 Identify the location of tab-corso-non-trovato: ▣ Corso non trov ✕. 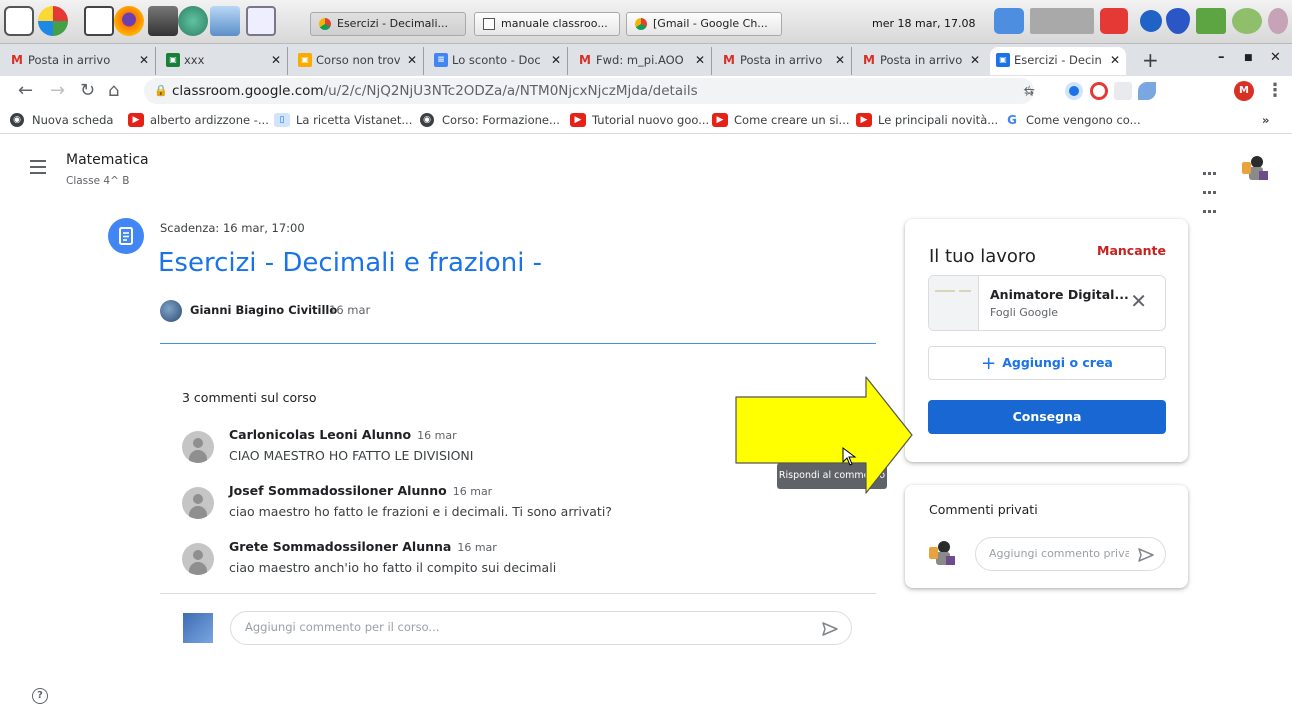
(358, 61).